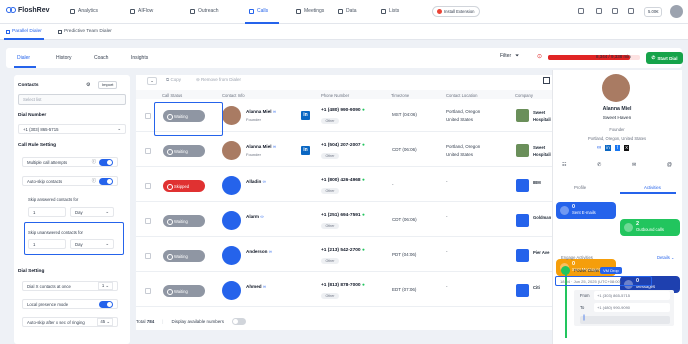  What do you see at coordinates (669, 165) in the screenshot?
I see `email-icon: @` at bounding box center [669, 165].